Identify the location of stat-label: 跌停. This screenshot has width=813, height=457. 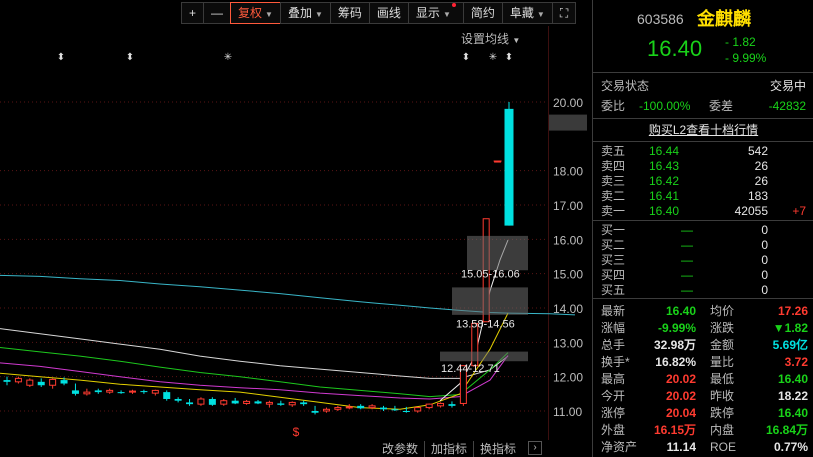
(722, 413).